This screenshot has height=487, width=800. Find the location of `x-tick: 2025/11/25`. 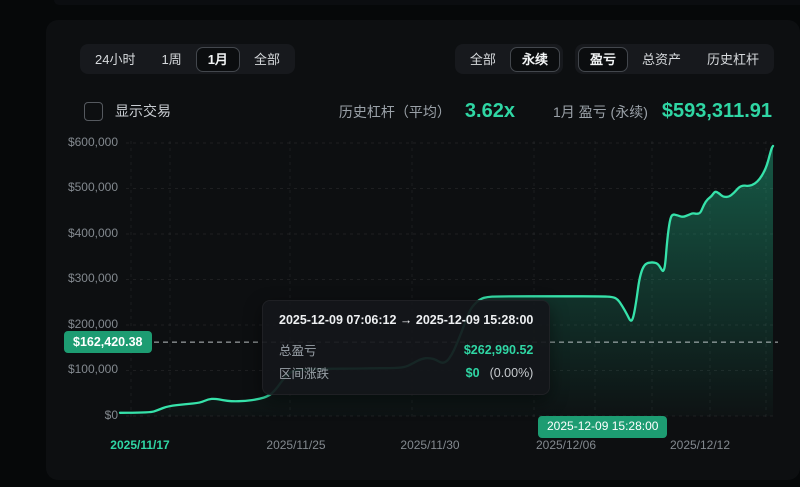

x-tick: 2025/11/25 is located at coordinates (296, 445).